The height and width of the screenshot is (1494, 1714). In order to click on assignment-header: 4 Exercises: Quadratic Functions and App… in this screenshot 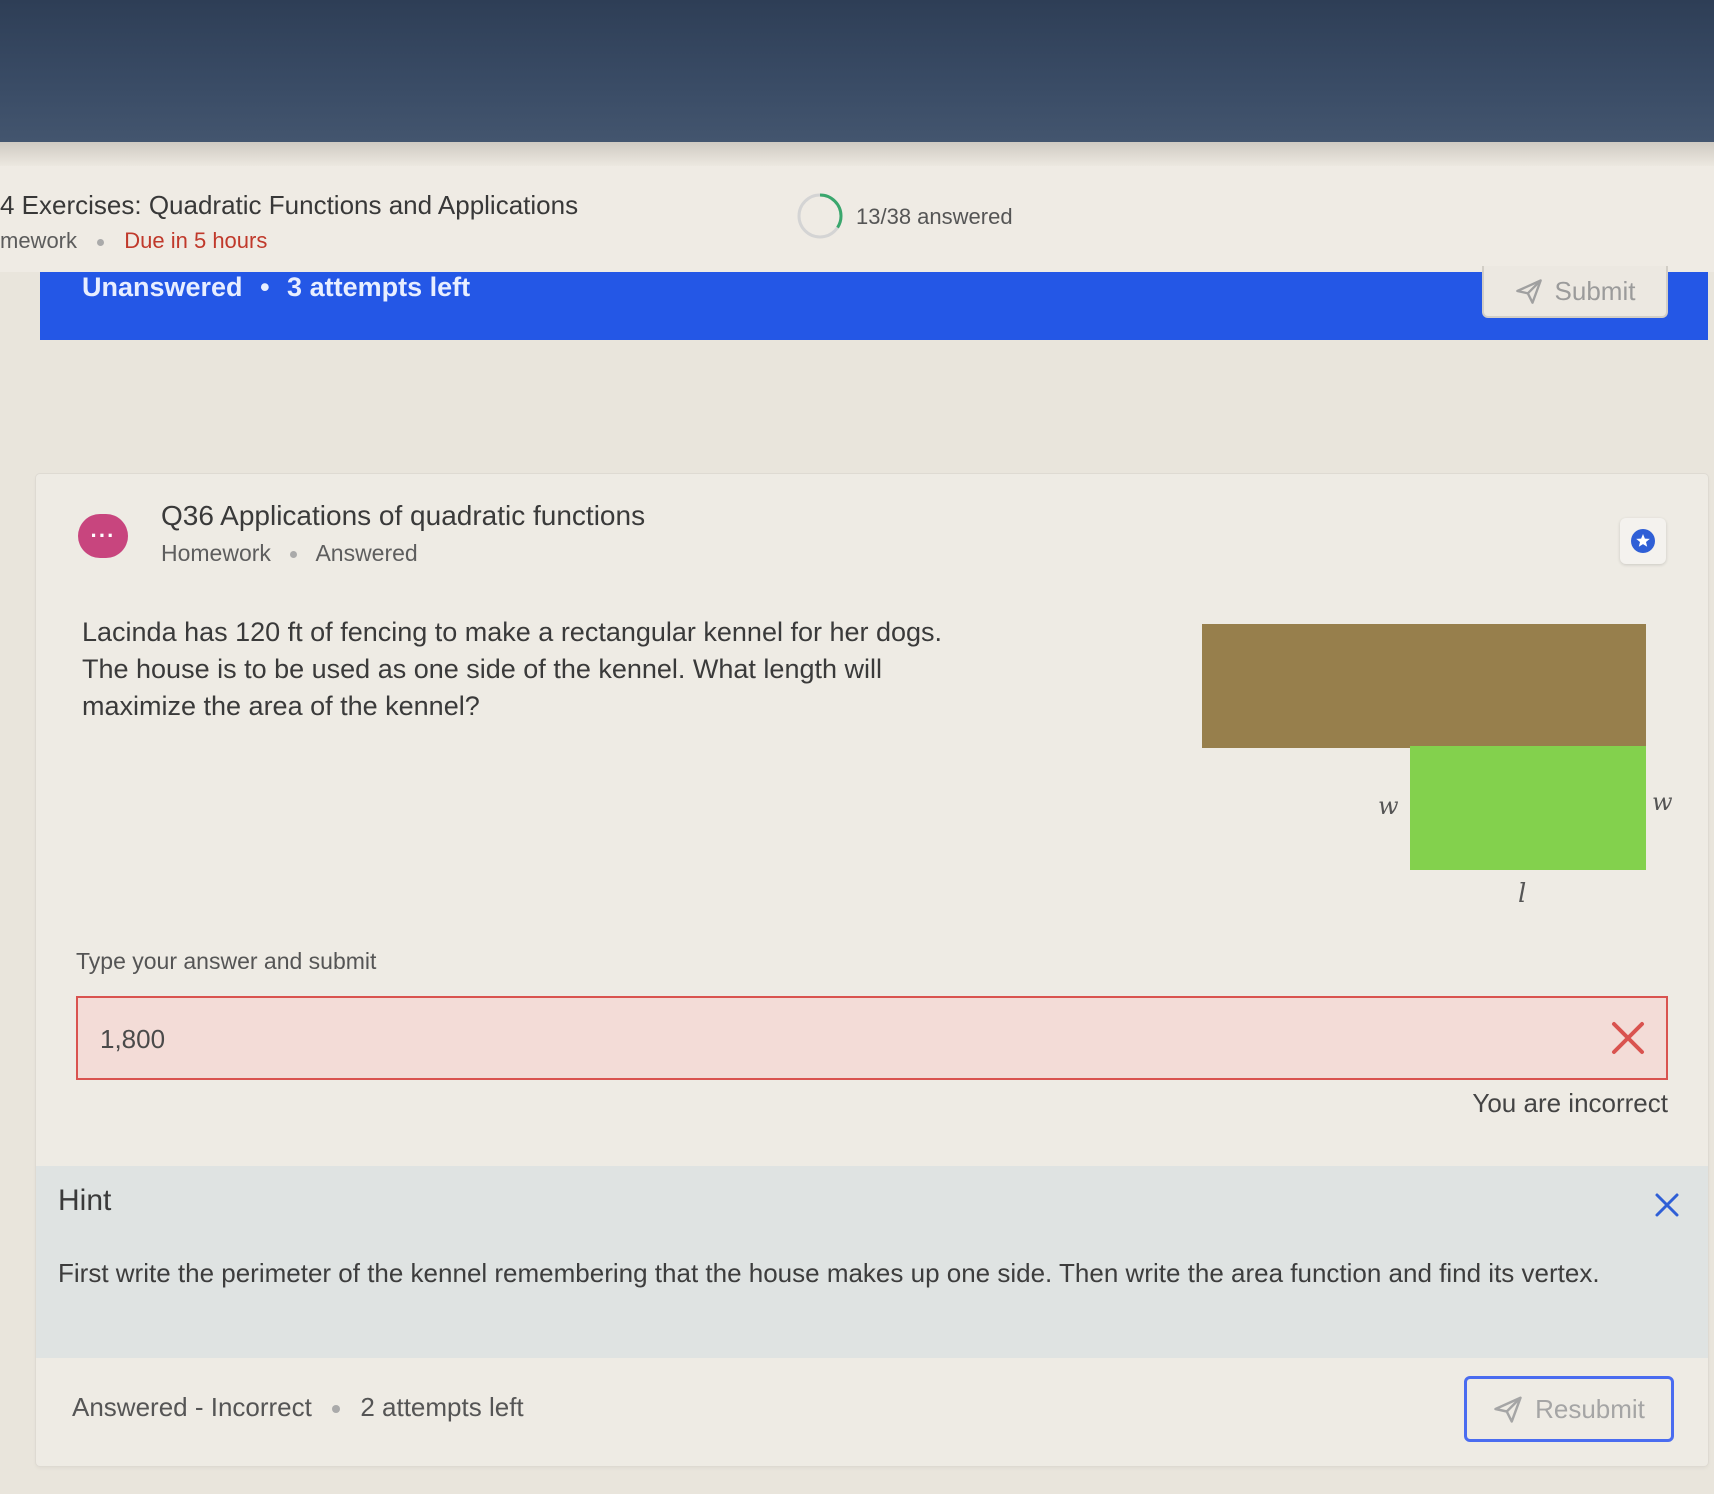, I will do `click(857, 219)`.